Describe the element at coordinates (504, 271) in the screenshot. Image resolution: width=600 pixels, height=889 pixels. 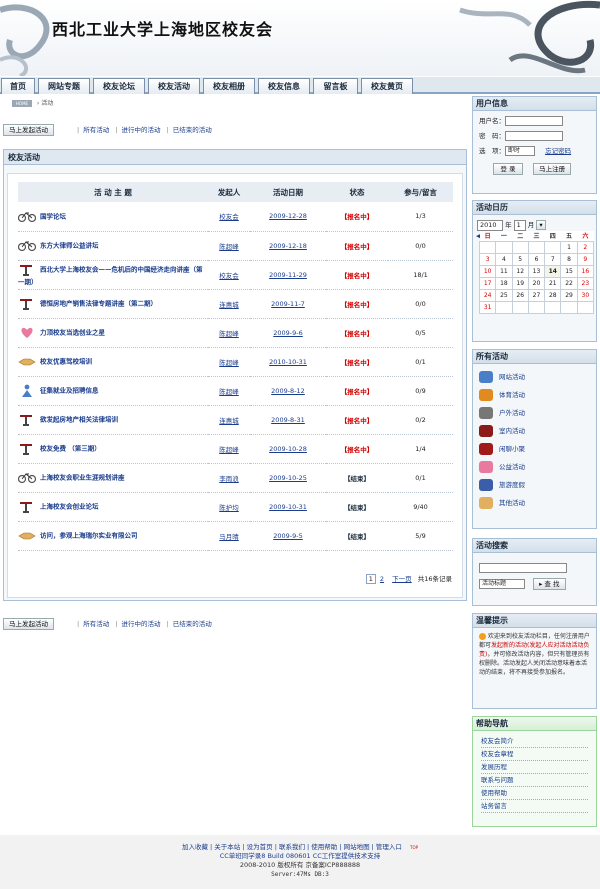
I see `calendar-day: 11` at that location.